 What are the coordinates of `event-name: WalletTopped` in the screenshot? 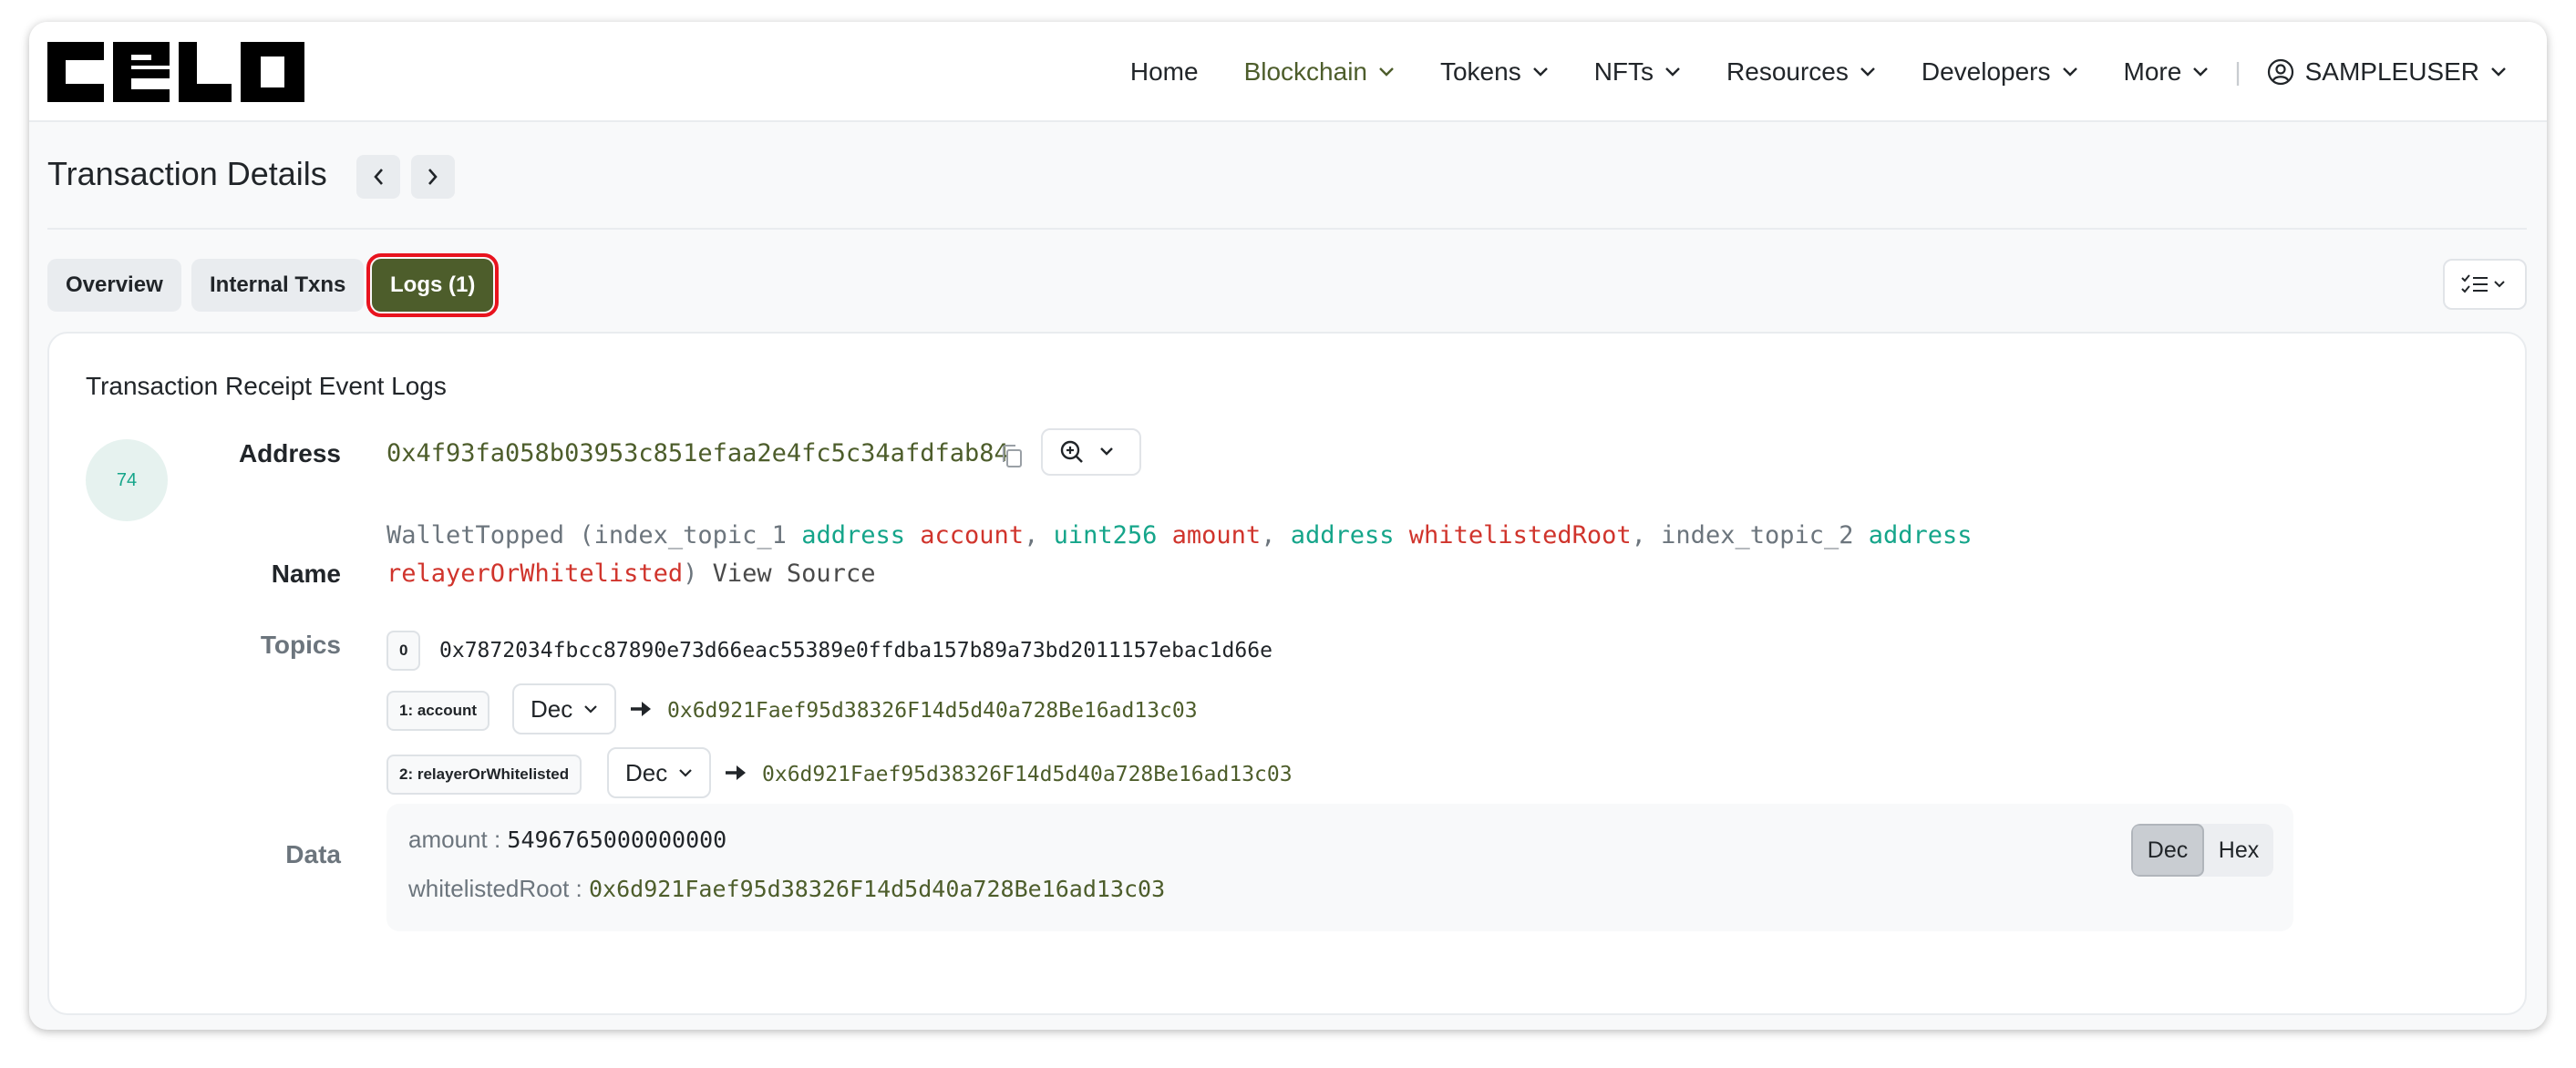 It's located at (475, 535).